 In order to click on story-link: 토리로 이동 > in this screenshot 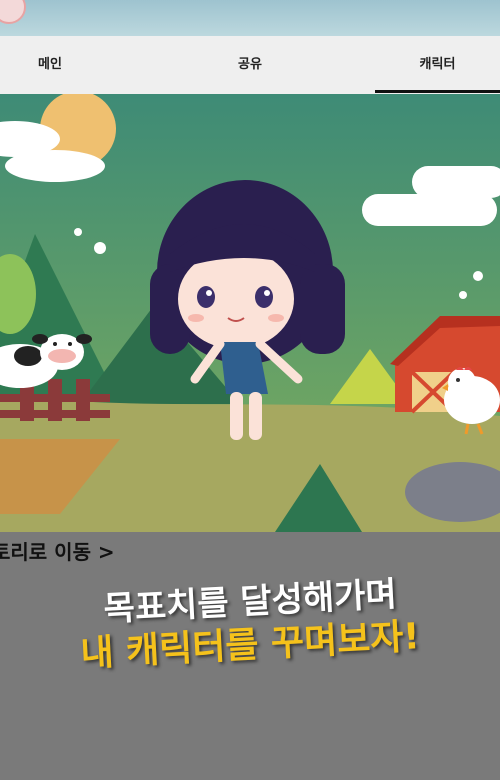, I will do `click(57, 550)`.